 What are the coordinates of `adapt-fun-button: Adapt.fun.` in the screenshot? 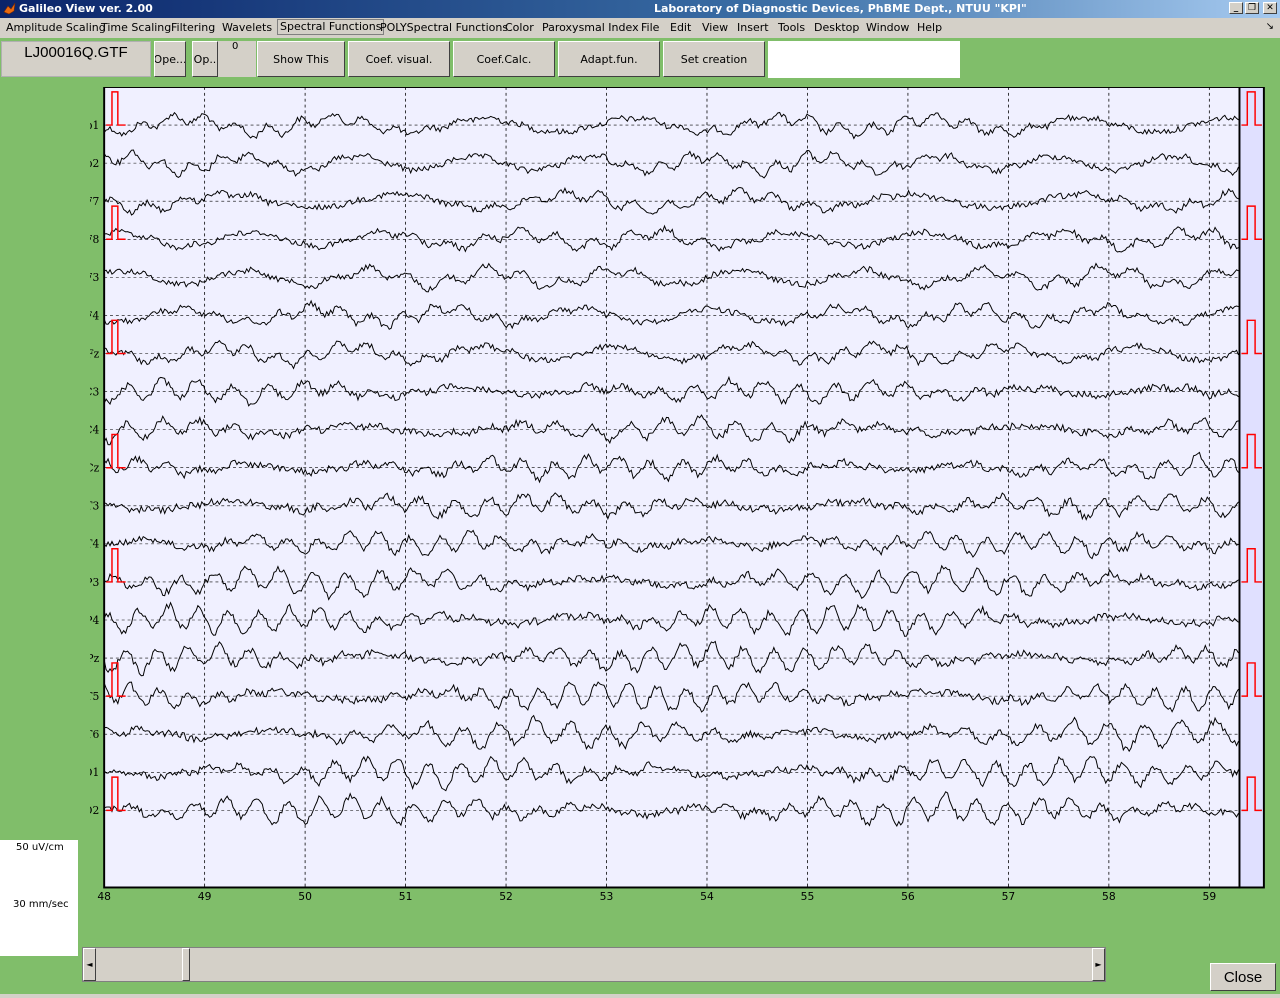 It's located at (609, 59).